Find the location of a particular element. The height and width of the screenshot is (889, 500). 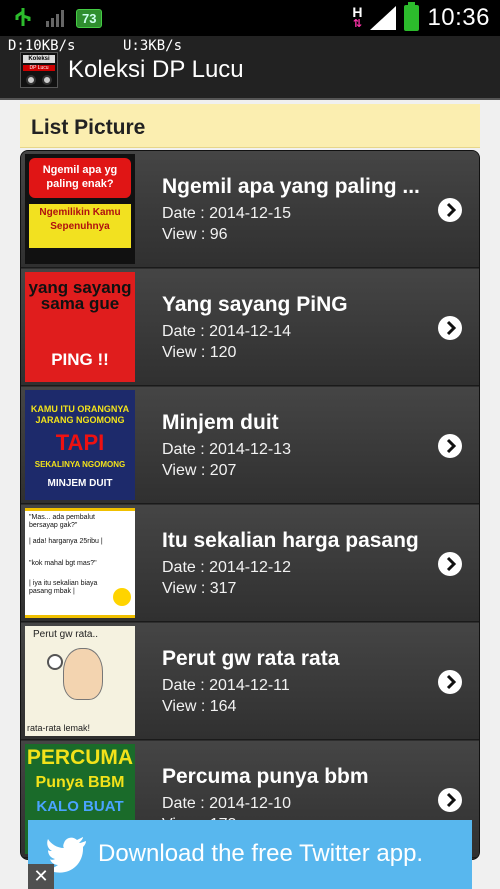

item-title: Perut gw rata rata is located at coordinates (251, 658).